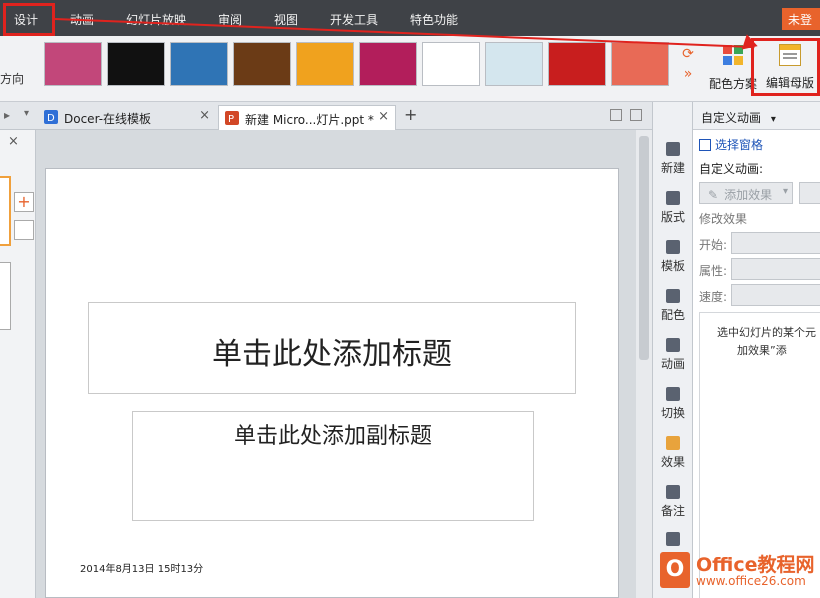 This screenshot has width=820, height=598. Describe the element at coordinates (673, 540) in the screenshot. I see `rail-link` at that location.